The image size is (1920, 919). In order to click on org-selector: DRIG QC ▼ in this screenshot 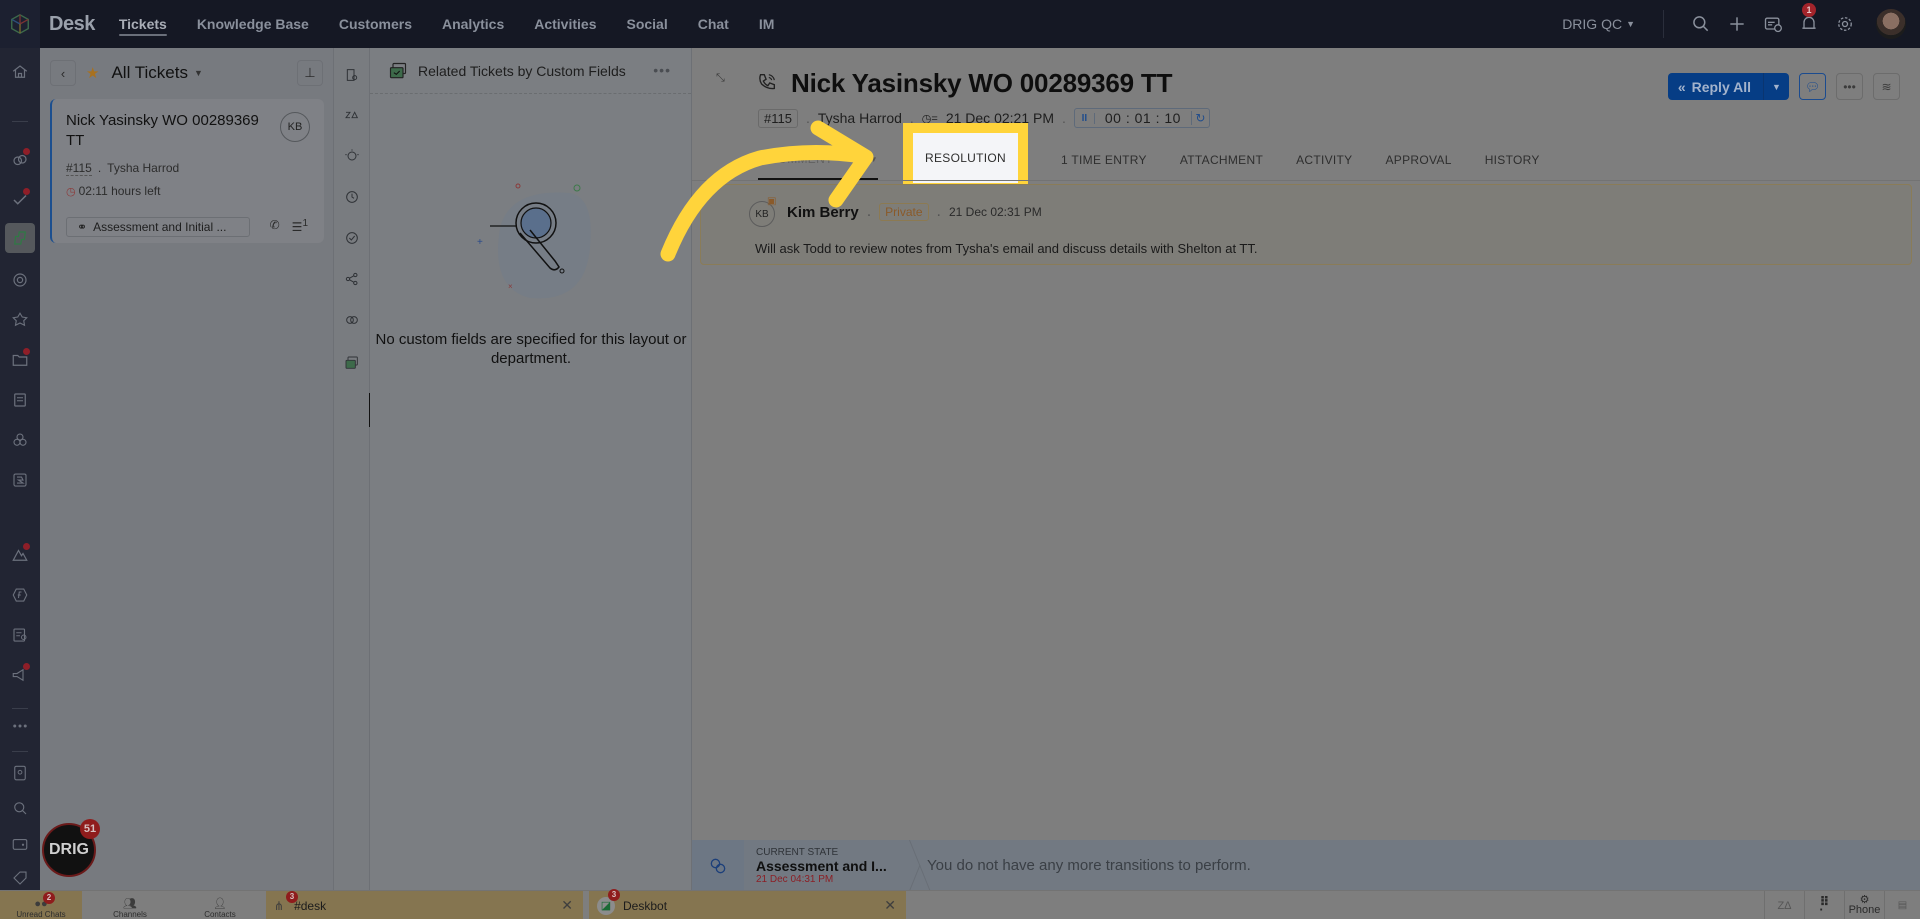, I will do `click(1598, 24)`.